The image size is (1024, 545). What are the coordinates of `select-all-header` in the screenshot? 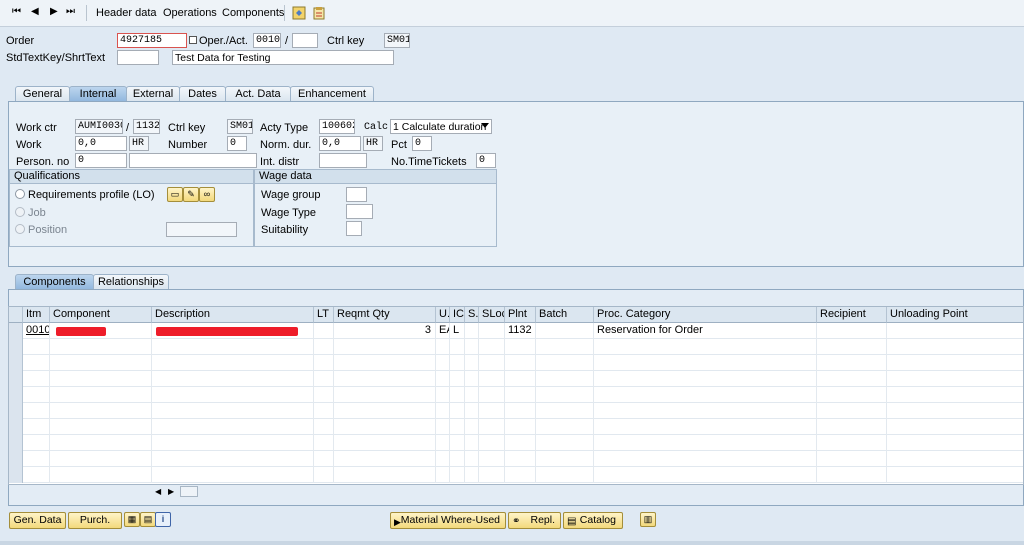 It's located at (16, 315).